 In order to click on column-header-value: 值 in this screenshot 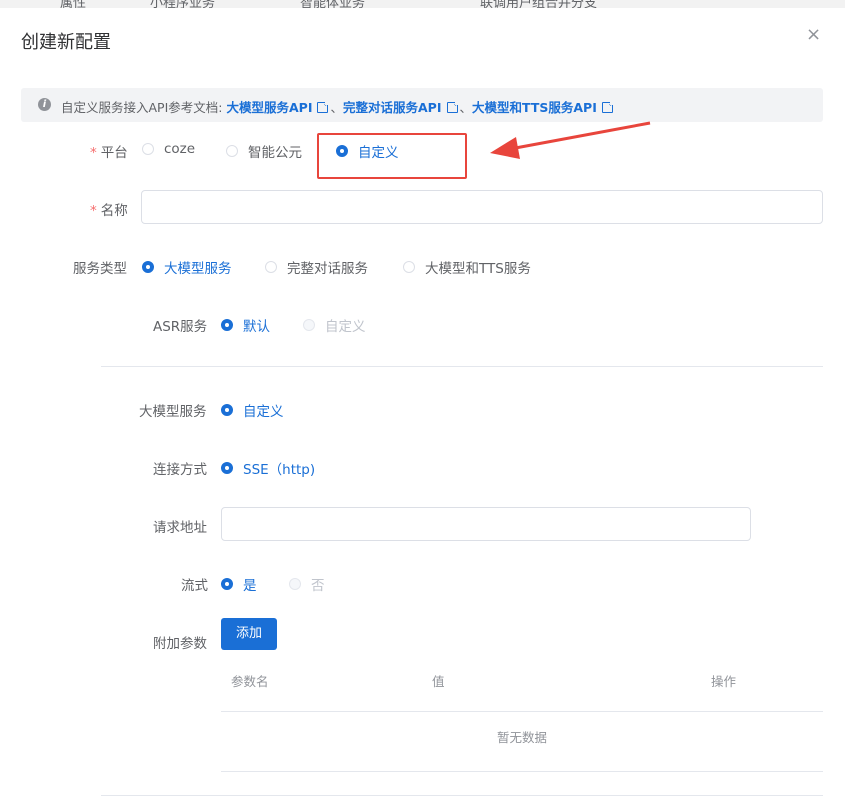, I will do `click(438, 681)`.